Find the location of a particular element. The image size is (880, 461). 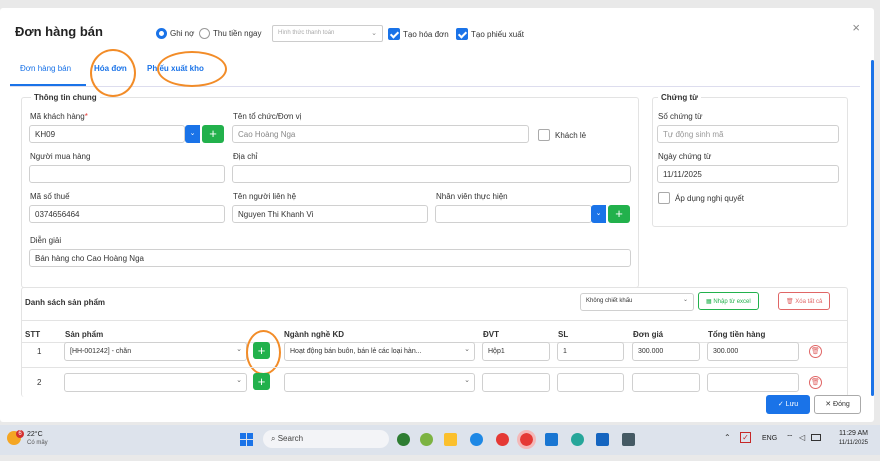

radio-unchecked-icon is located at coordinates (204, 33).